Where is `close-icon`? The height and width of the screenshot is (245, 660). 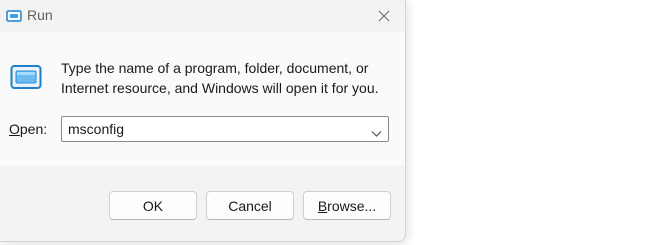
close-icon is located at coordinates (384, 16).